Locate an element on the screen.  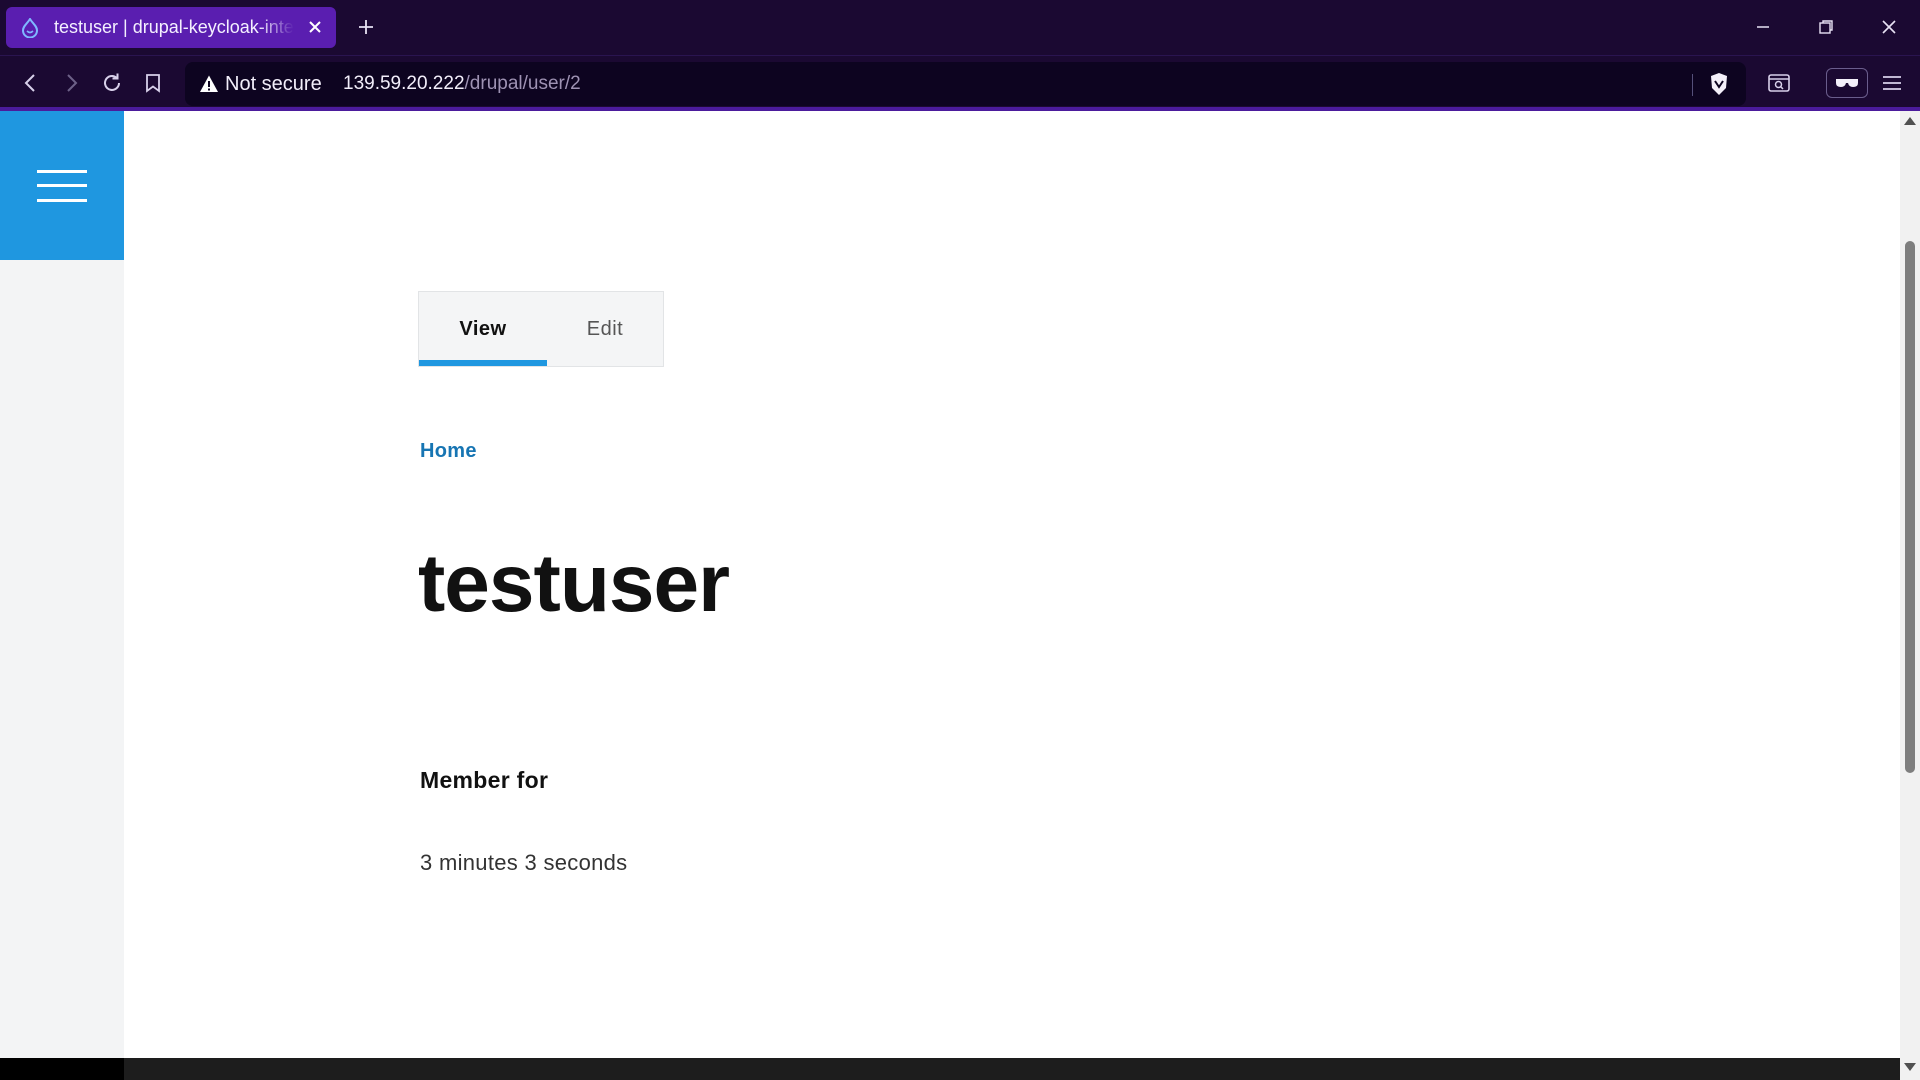
local-tasks-tabs: View Edit is located at coordinates (541, 329).